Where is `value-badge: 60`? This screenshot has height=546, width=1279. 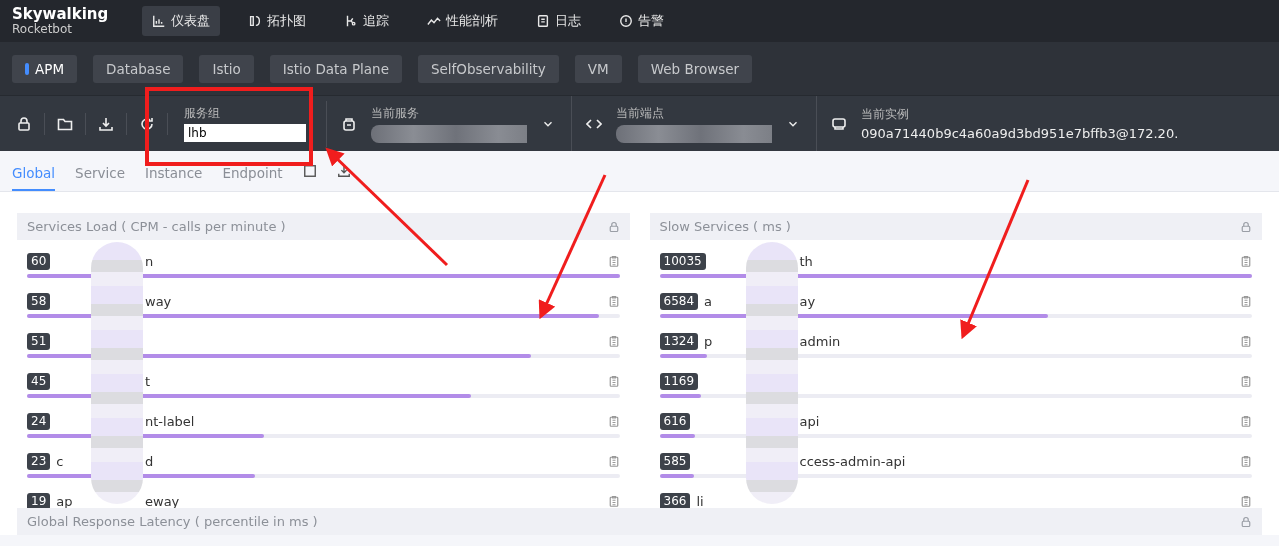
value-badge: 60 is located at coordinates (39, 261).